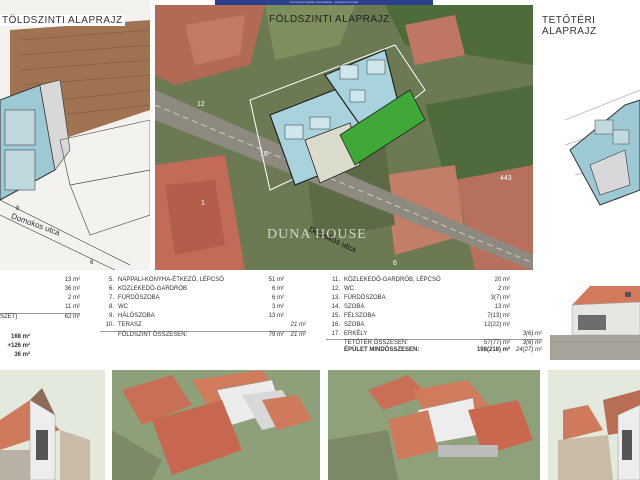 Image resolution: width=640 pixels, height=480 pixels. What do you see at coordinates (421, 280) in the screenshot?
I see `table-row: 11. KÖZLEKEDŐ-GARDRÓB, LÉPCSŐ 20 m²` at bounding box center [421, 280].